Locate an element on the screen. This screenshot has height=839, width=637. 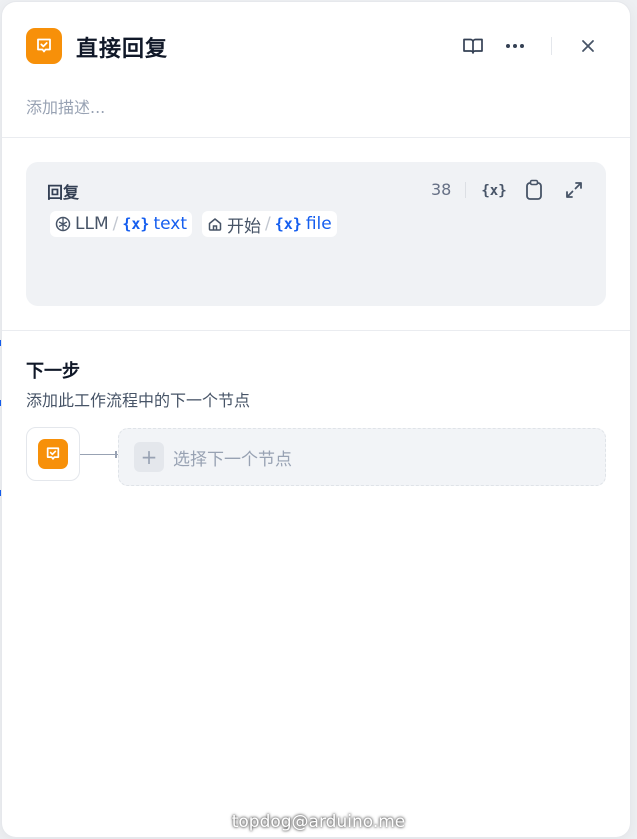
close-icon is located at coordinates (588, 46).